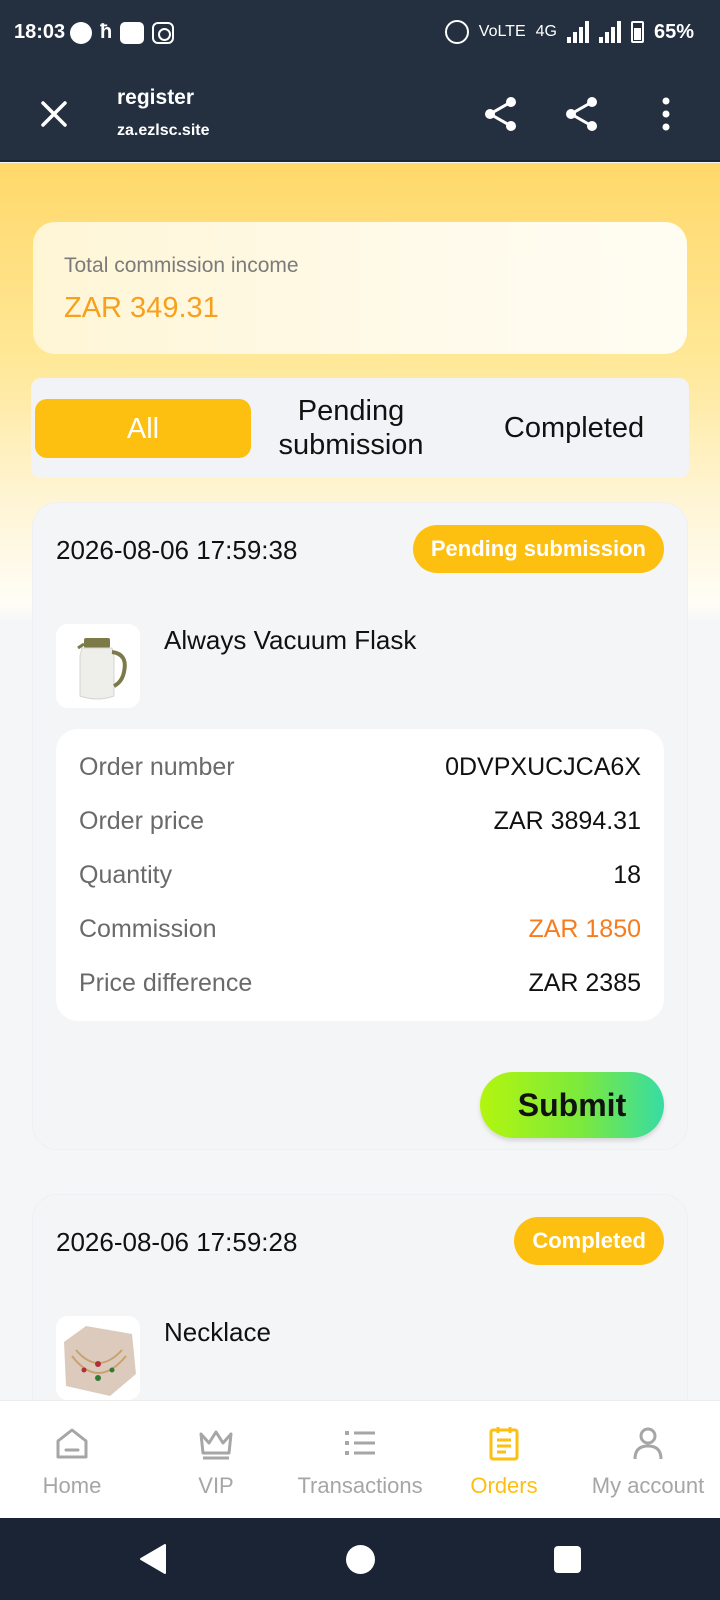  I want to click on system-indicators: VoLTE 4G 65%, so click(569, 32).